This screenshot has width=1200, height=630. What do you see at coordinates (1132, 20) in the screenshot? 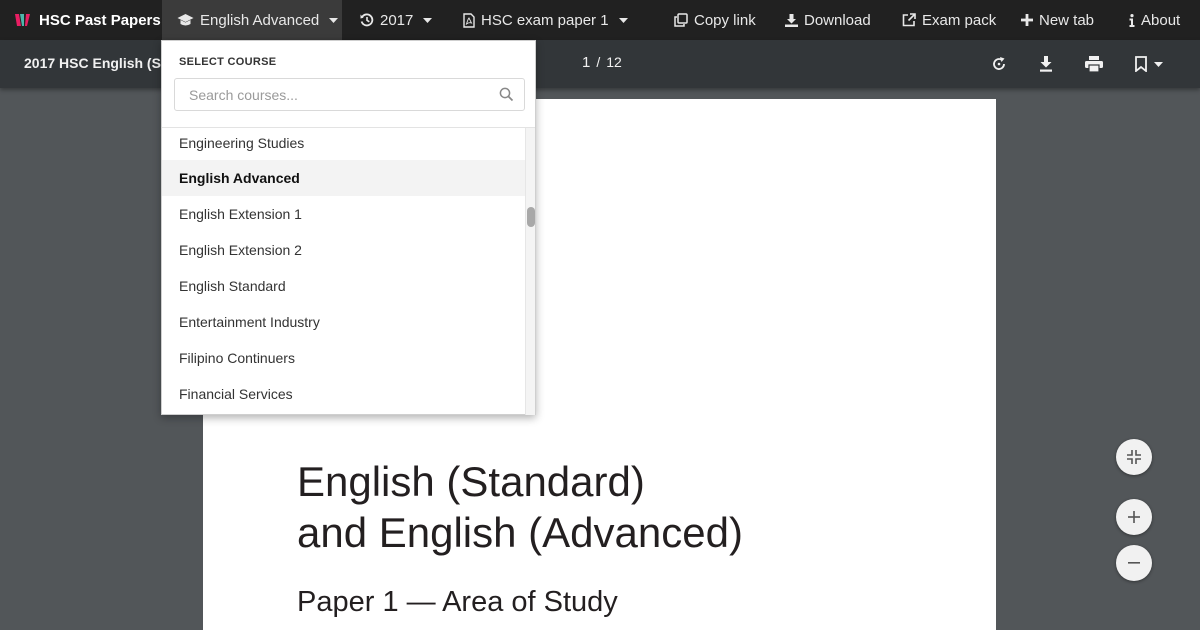
I see `info-icon` at bounding box center [1132, 20].